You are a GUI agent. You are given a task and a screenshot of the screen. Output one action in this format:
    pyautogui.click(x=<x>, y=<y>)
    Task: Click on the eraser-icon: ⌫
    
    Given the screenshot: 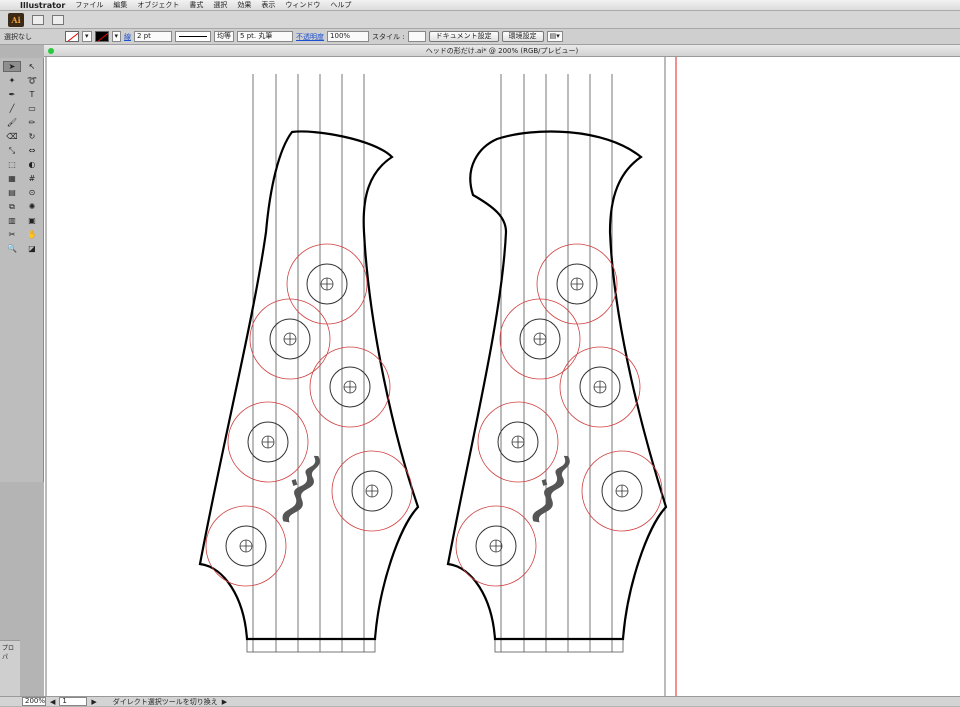 What is the action you would take?
    pyautogui.click(x=12, y=136)
    